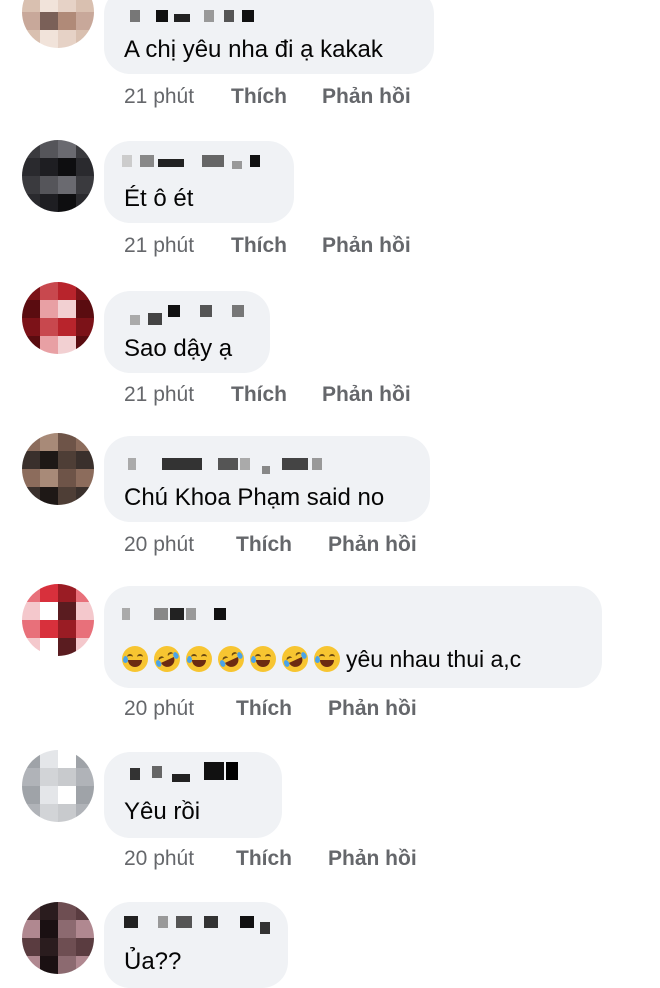 Image resolution: width=660 pixels, height=988 pixels. Describe the element at coordinates (159, 198) in the screenshot. I see `comment-text: Ét ô ét` at that location.